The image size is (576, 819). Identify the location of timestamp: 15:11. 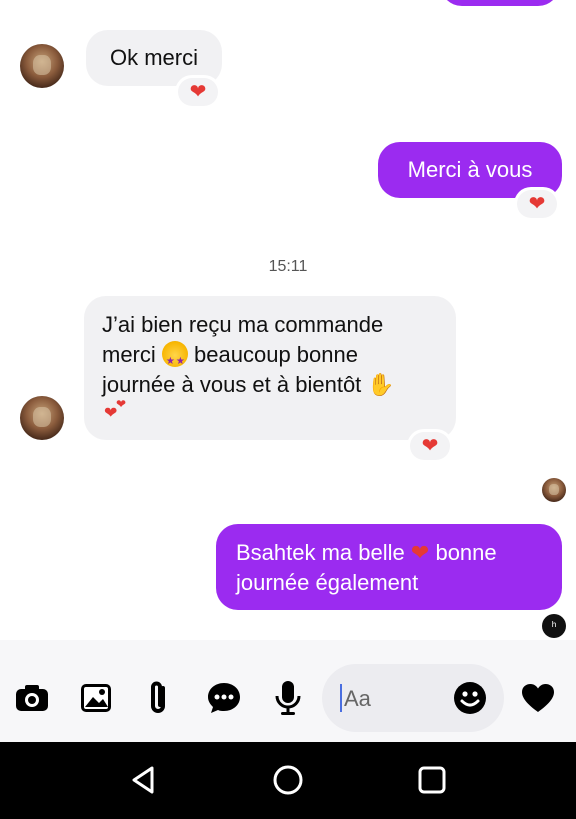
(288, 266).